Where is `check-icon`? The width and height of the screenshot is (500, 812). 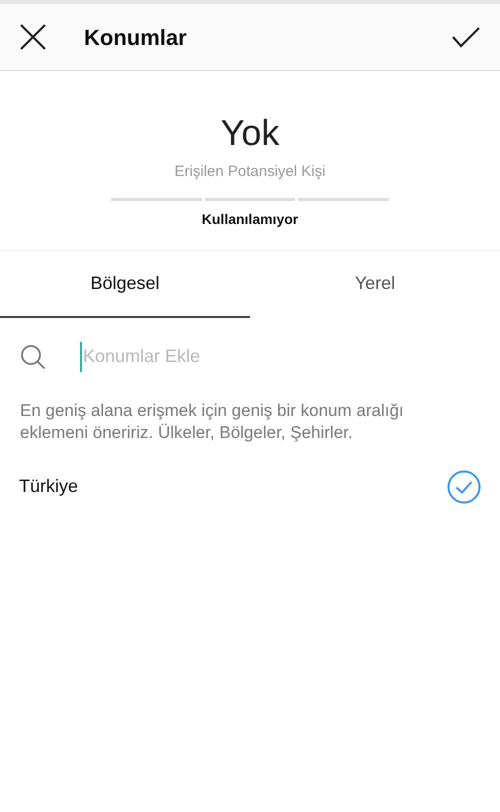
check-icon is located at coordinates (466, 37).